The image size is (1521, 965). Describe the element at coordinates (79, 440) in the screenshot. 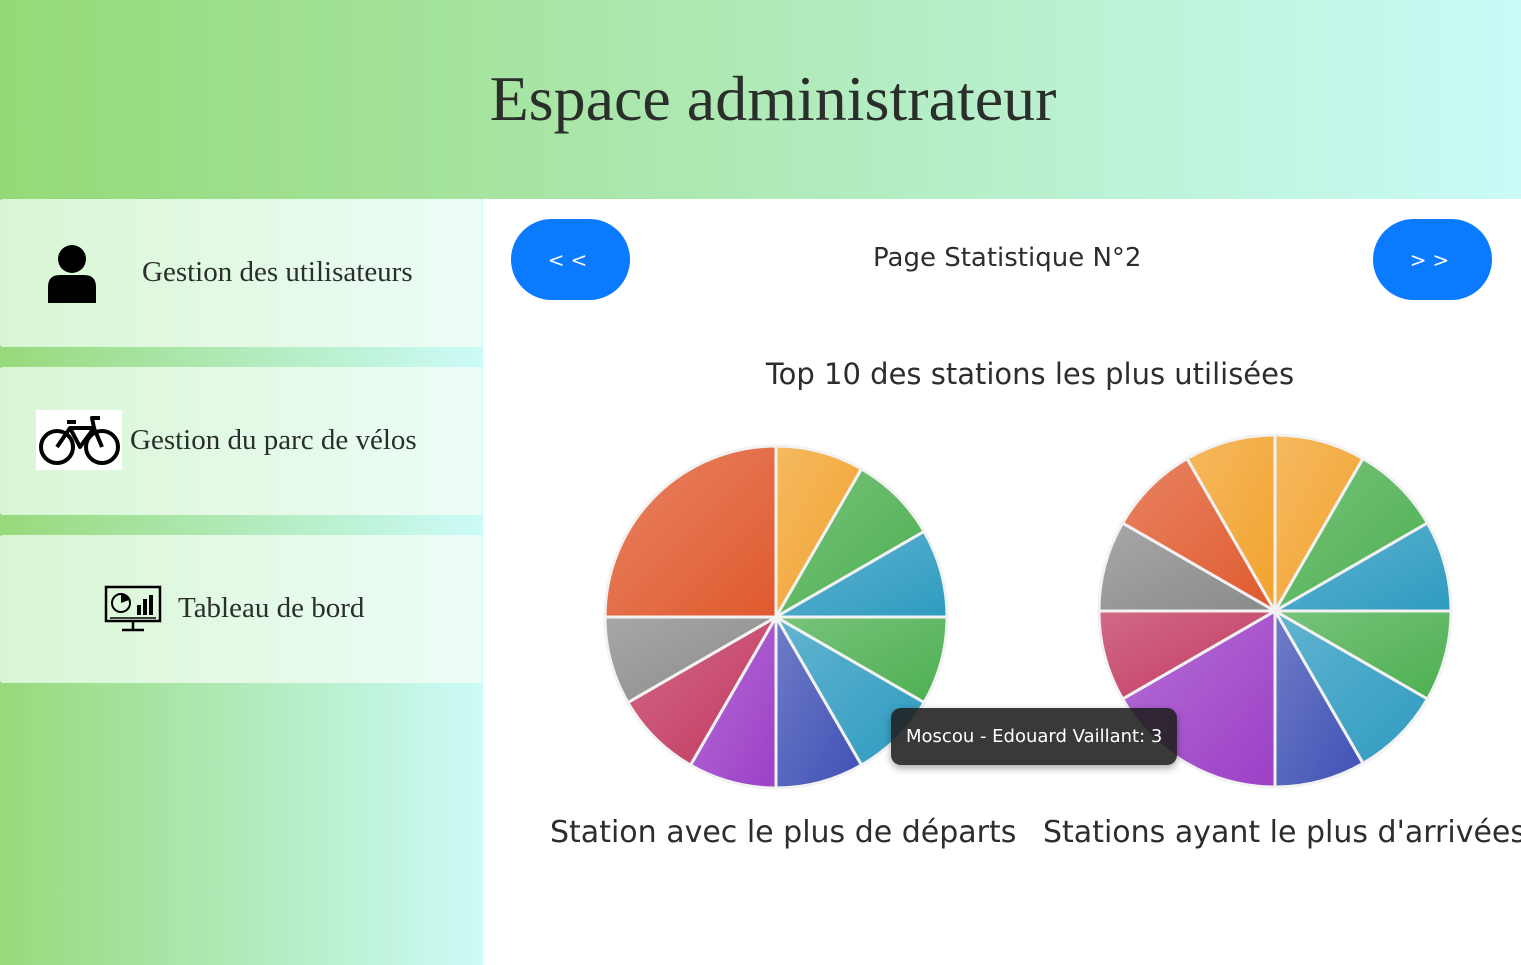

I see `bicycle-icon` at that location.